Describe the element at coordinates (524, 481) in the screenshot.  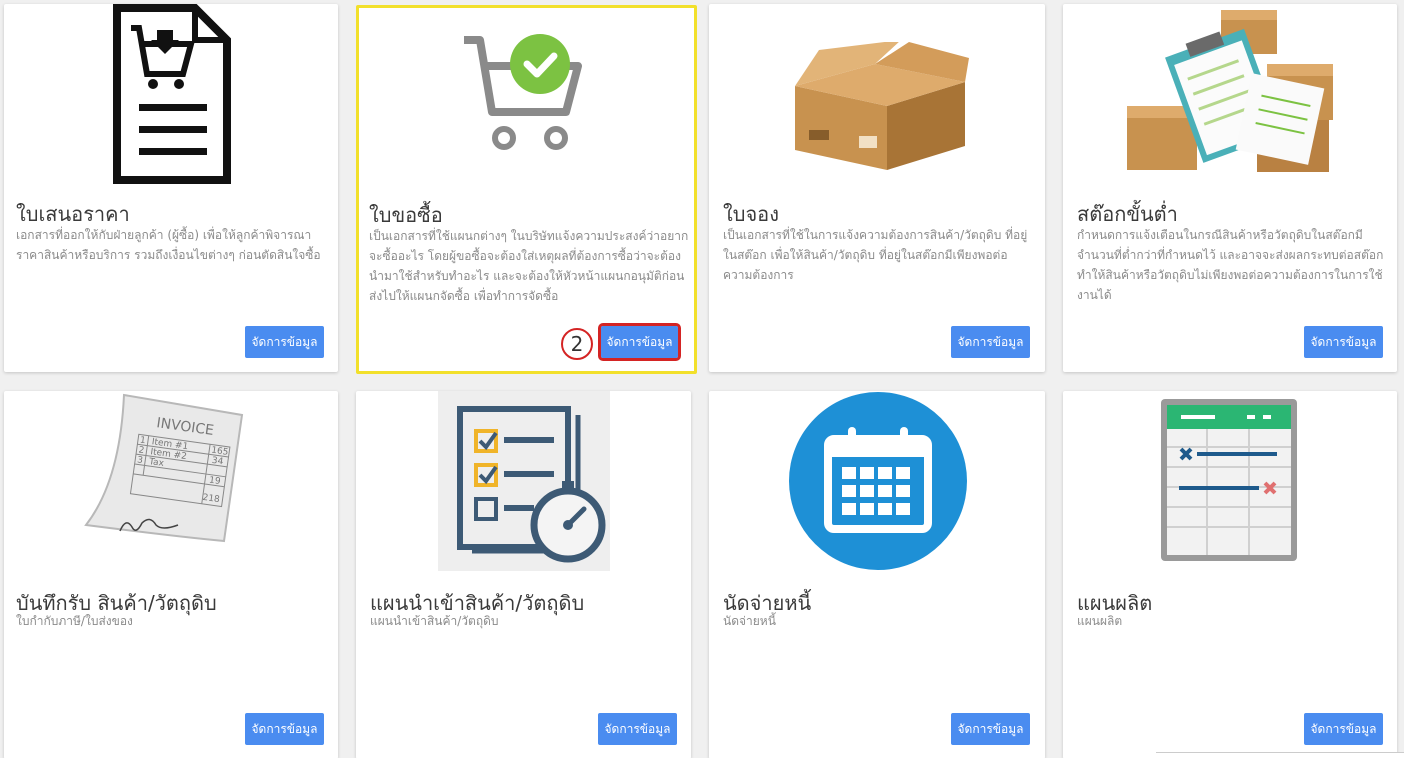
I see `checklist-stopwatch-icon` at that location.